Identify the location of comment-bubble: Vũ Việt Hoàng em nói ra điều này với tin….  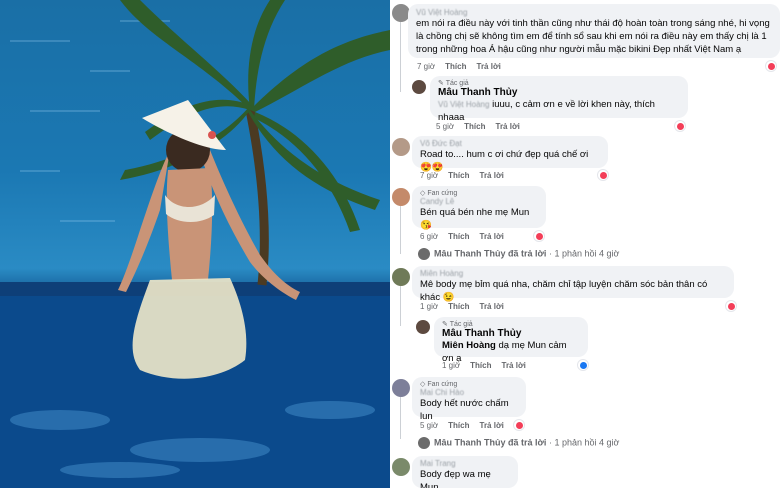
(594, 31).